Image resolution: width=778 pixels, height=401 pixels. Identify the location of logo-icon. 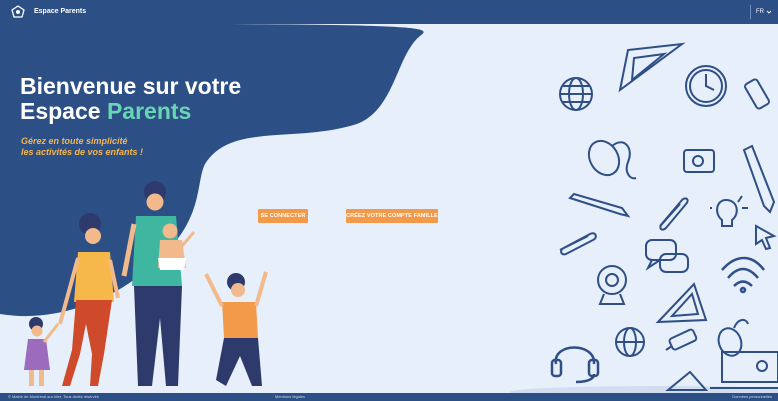
(18, 11).